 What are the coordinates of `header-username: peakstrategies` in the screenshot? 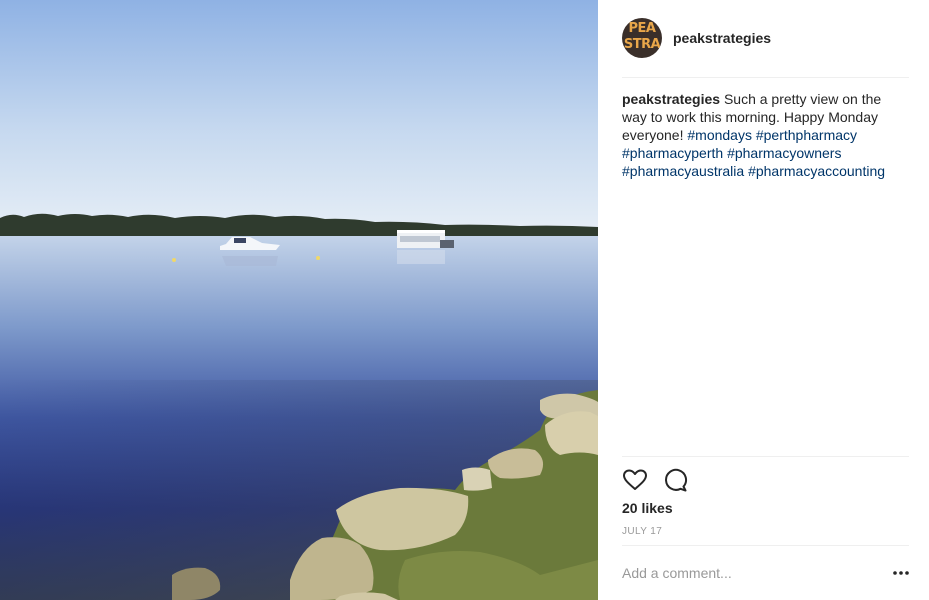 It's located at (722, 38).